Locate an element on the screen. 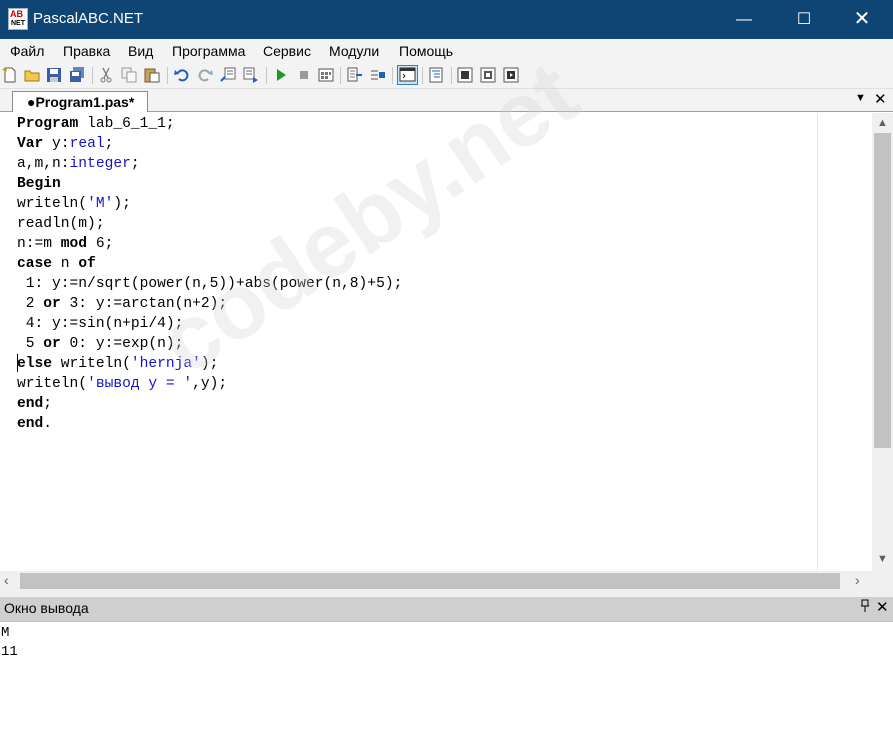 This screenshot has width=893, height=750. step-into-icon is located at coordinates (354, 74).